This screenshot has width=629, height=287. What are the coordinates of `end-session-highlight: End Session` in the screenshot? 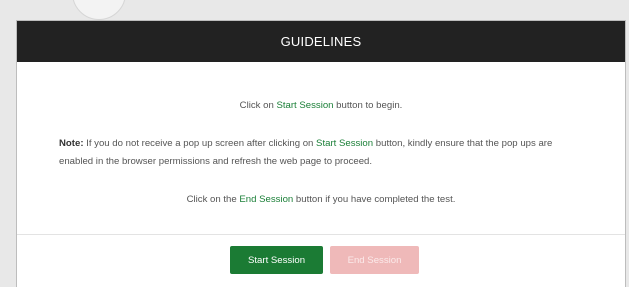 It's located at (266, 199).